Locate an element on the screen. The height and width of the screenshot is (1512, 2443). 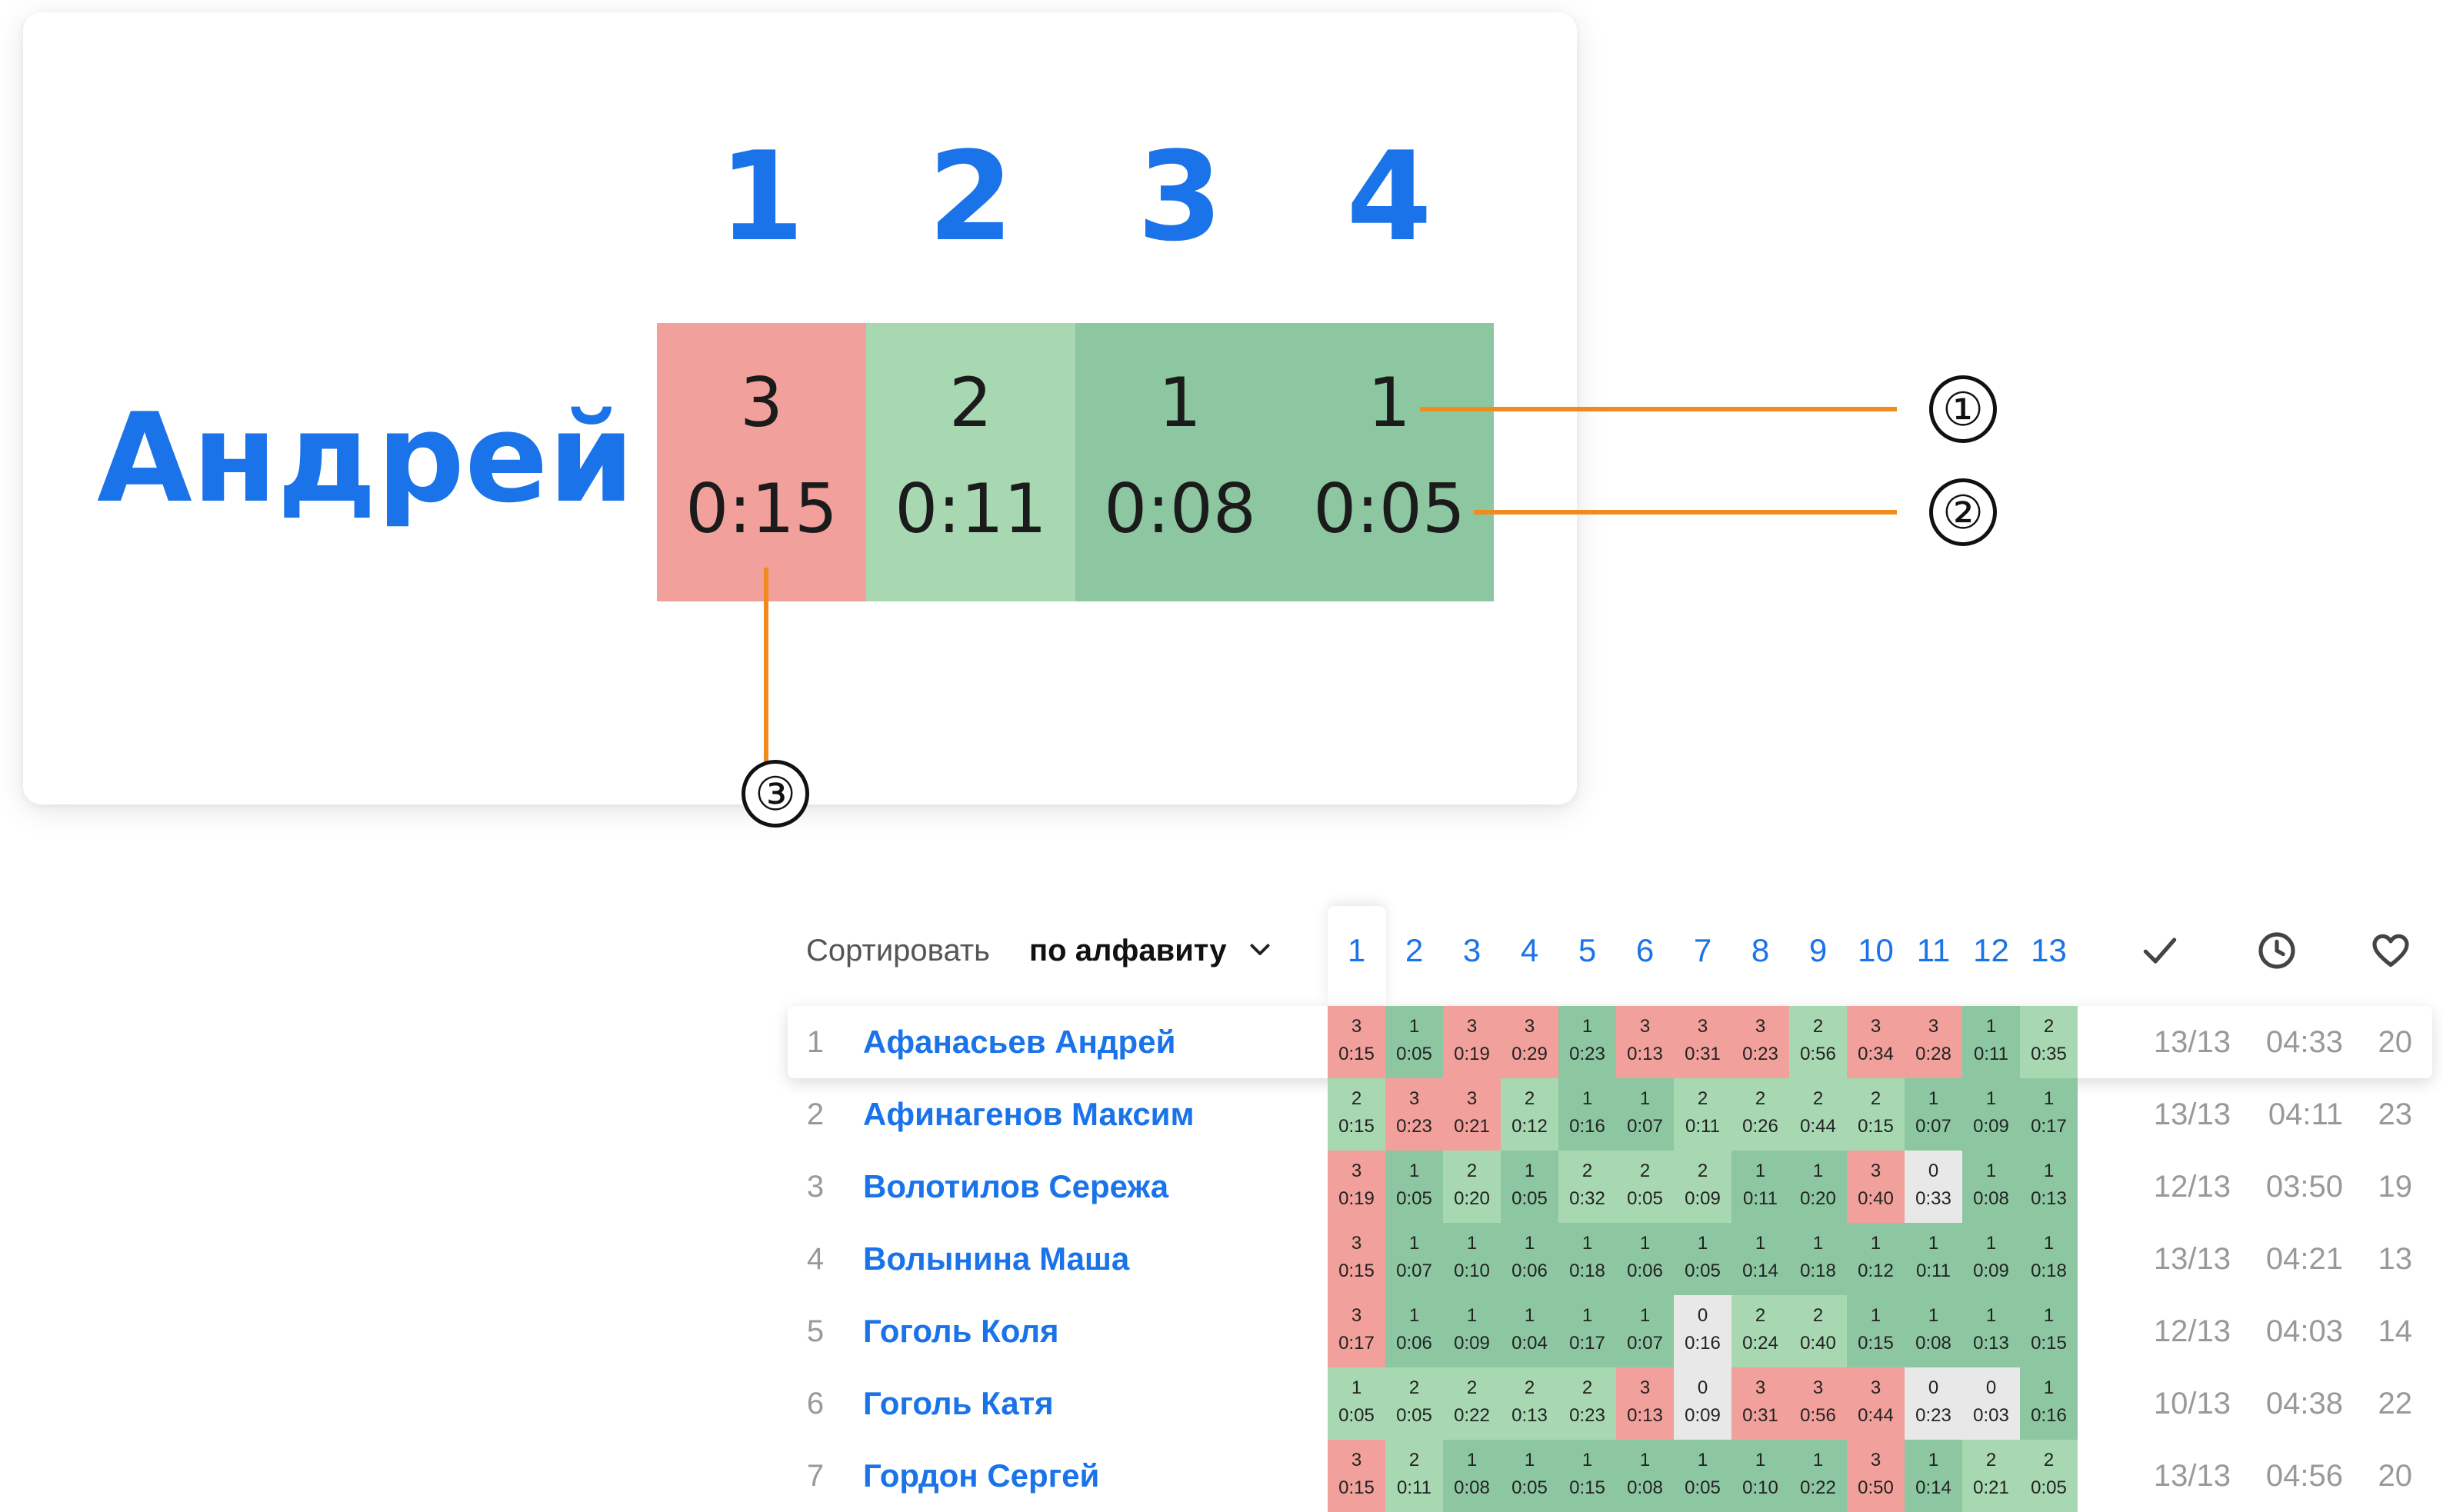
result-cell: 3 0:17 is located at coordinates (1356, 1331).